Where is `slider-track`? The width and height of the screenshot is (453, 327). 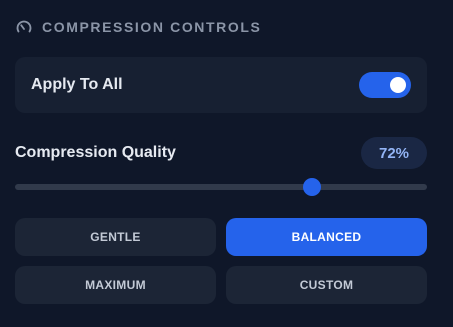
slider-track is located at coordinates (221, 187).